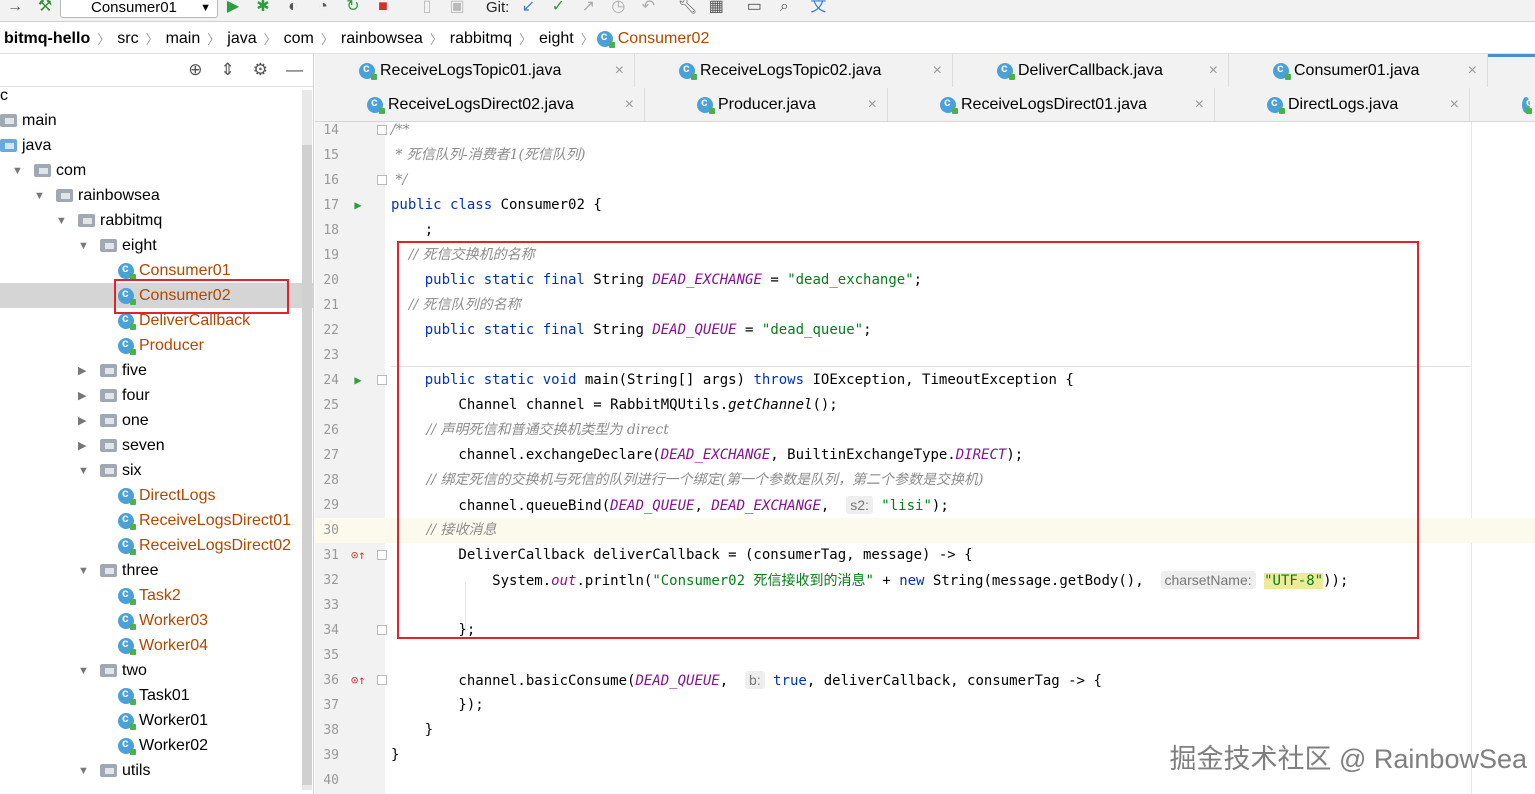  I want to click on tree-item: Task01, so click(156, 695).